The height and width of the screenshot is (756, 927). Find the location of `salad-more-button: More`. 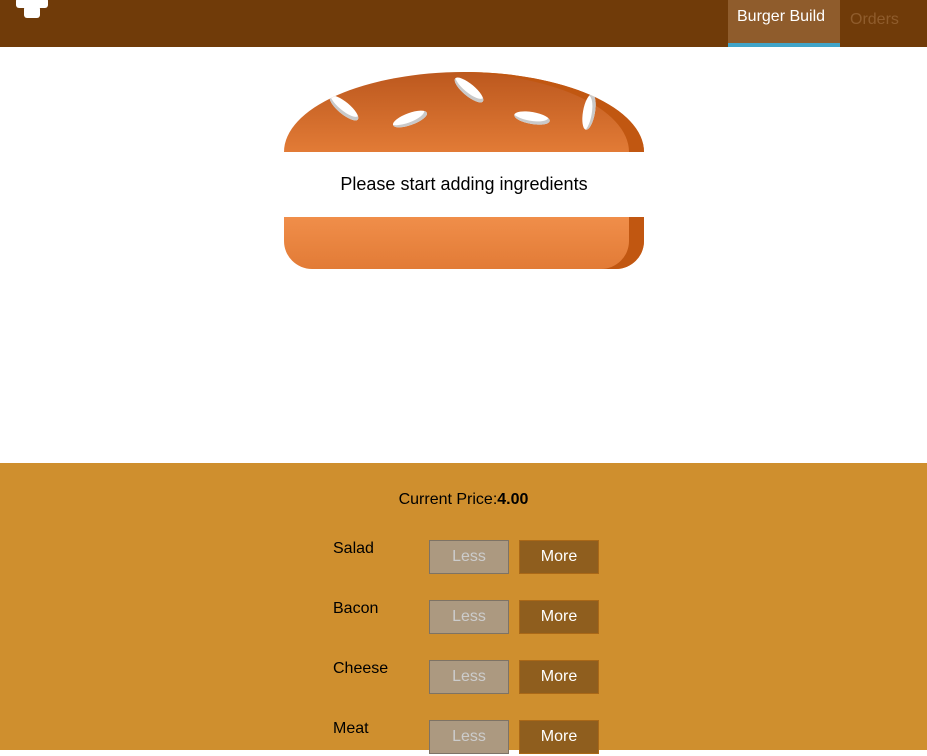

salad-more-button: More is located at coordinates (559, 557).